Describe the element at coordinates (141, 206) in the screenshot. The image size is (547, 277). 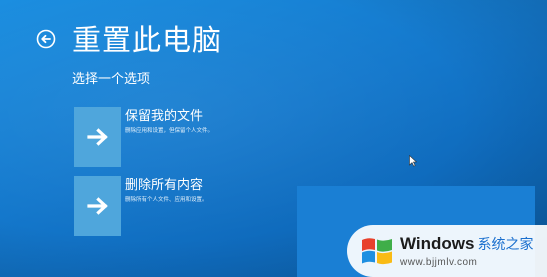
I see `option-remove-everything: 删除所有内容 删除所有个人文件、应用和设置。` at that location.